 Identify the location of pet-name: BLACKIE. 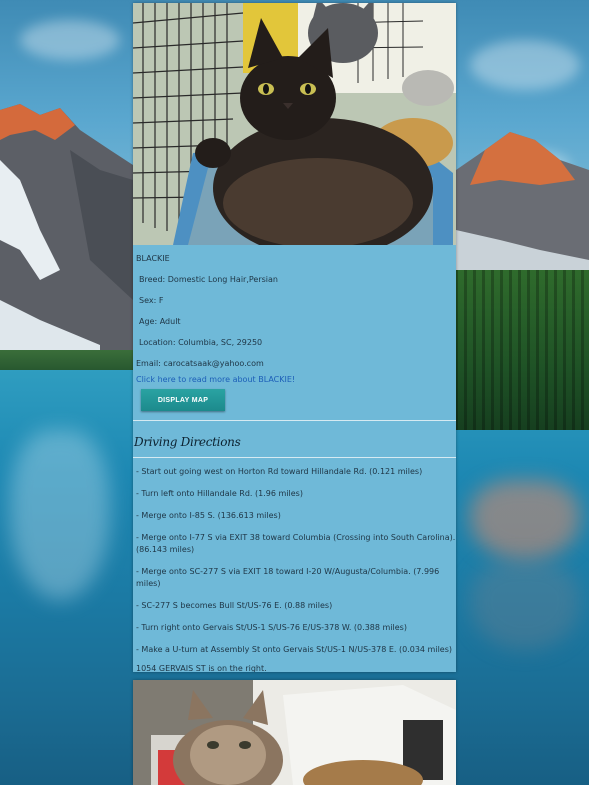
(153, 258).